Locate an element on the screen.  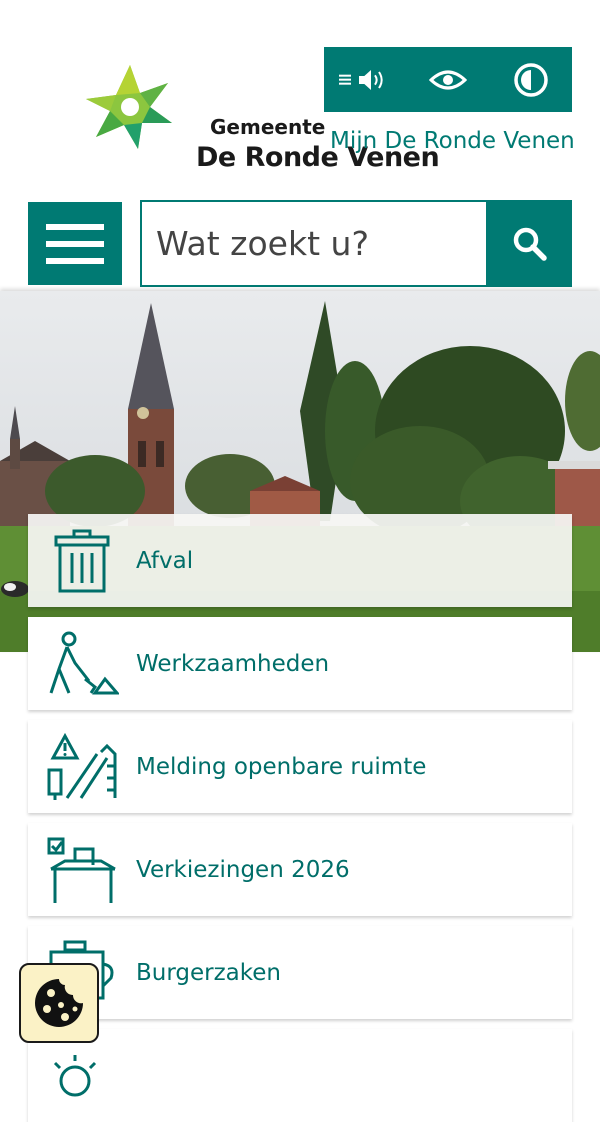
tile-werkzaamheden: Werkzaamheden is located at coordinates (300, 663).